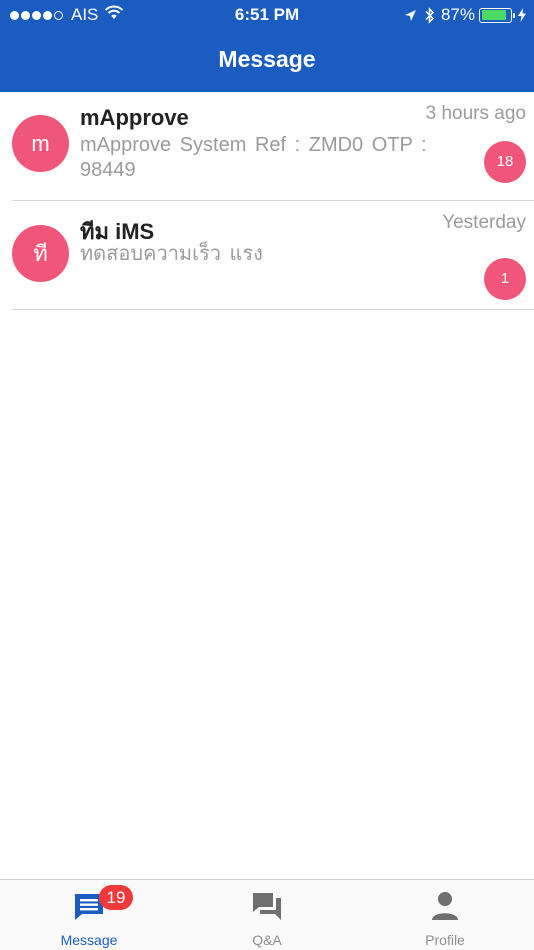  What do you see at coordinates (475, 113) in the screenshot?
I see `message-time: 3 hours ago` at bounding box center [475, 113].